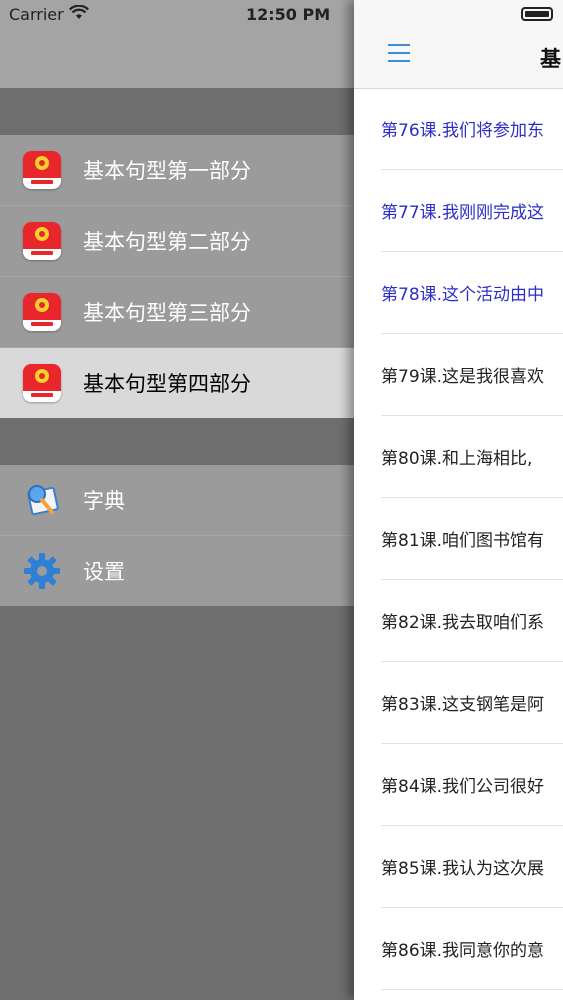  I want to click on sidebar-item-part-2: 基本句型第二部分, so click(177, 241).